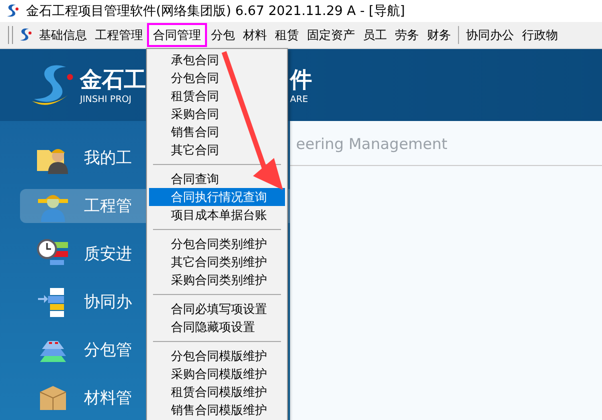  What do you see at coordinates (113, 81) in the screenshot?
I see `banner-title: 金石工` at bounding box center [113, 81].